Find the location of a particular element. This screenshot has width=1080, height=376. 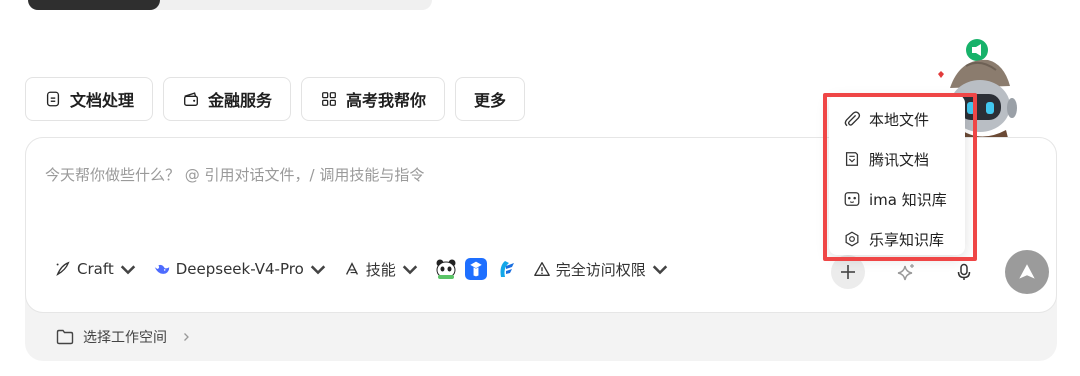

menu-item-label: 本地文件 is located at coordinates (899, 119).